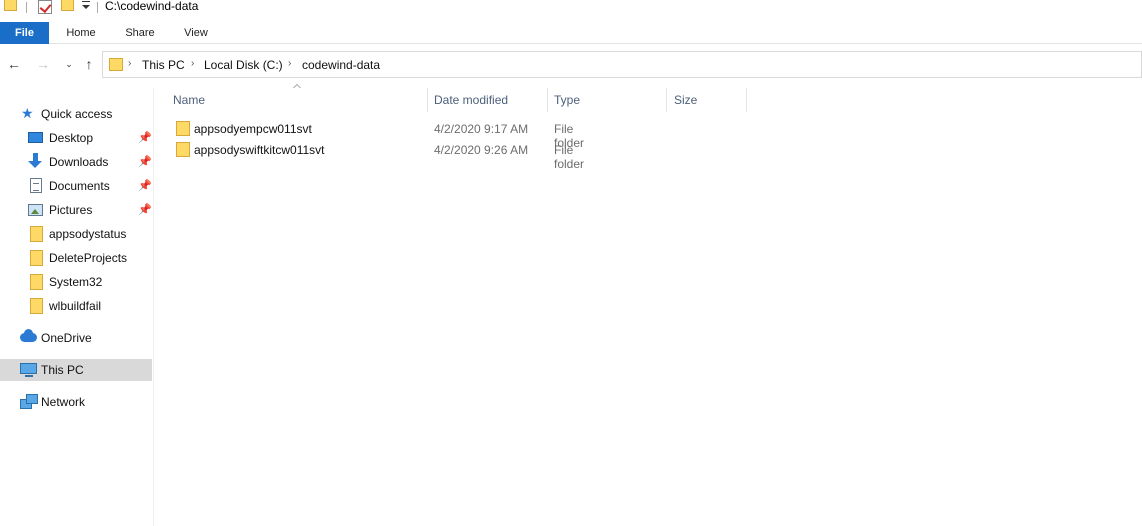 This screenshot has height=526, width=1142. I want to click on sidebar-item-downloads: Downloads 📌, so click(76, 162).